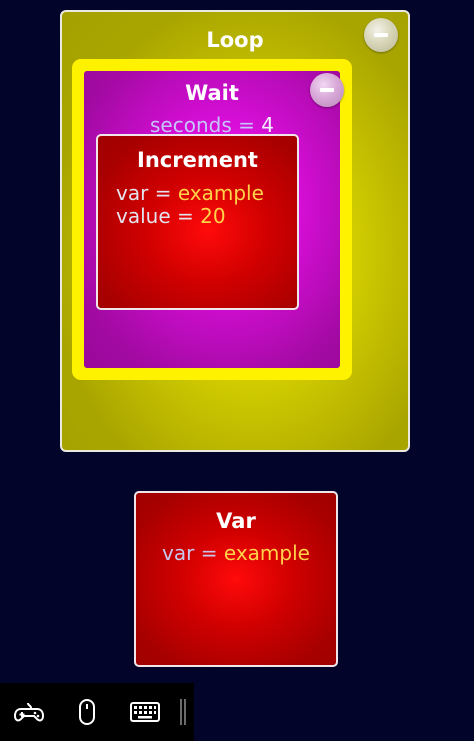 Image resolution: width=474 pixels, height=741 pixels. What do you see at coordinates (213, 216) in the screenshot?
I see `param-value: 20` at bounding box center [213, 216].